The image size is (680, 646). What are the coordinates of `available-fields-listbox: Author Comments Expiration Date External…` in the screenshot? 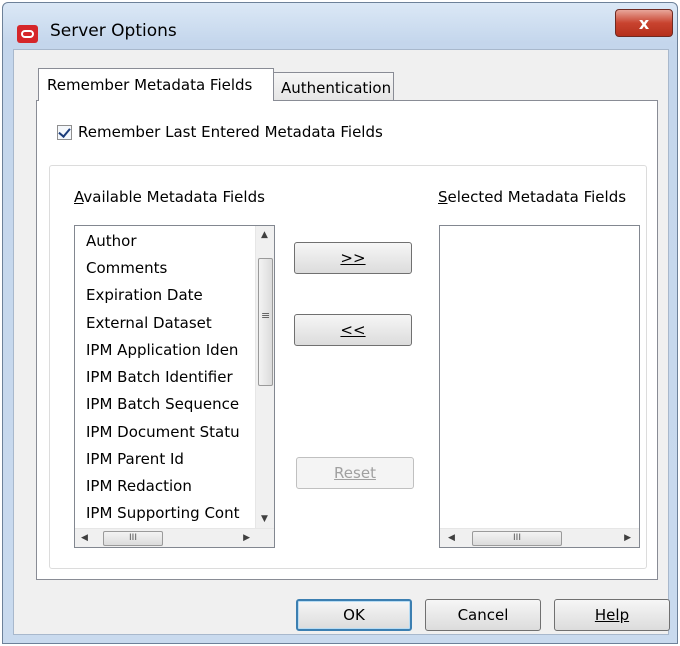 It's located at (174, 386).